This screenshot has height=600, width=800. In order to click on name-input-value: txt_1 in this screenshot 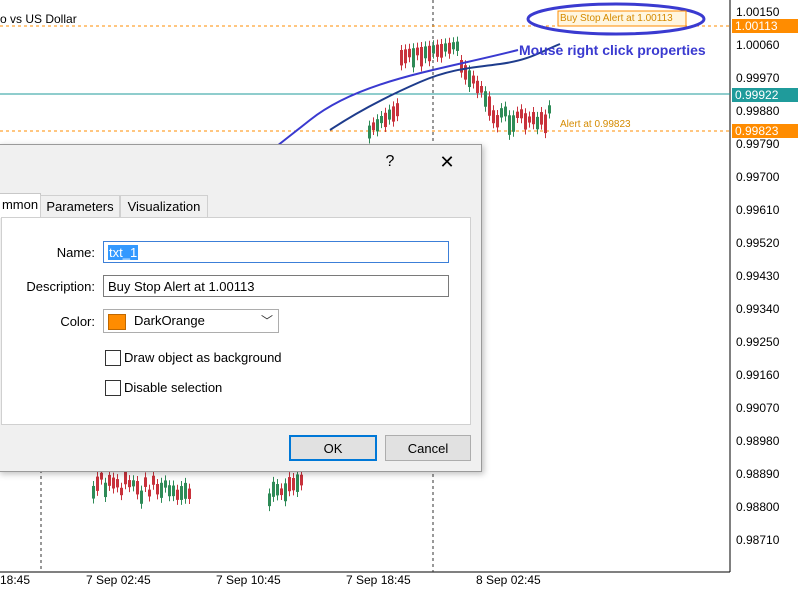, I will do `click(123, 252)`.